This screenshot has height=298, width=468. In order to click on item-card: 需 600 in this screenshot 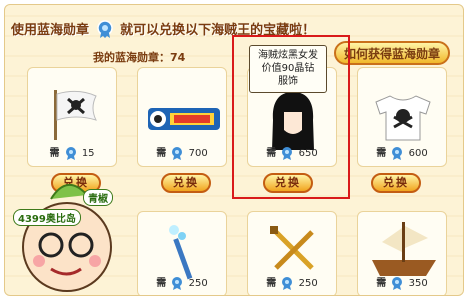, I will do `click(402, 117)`.